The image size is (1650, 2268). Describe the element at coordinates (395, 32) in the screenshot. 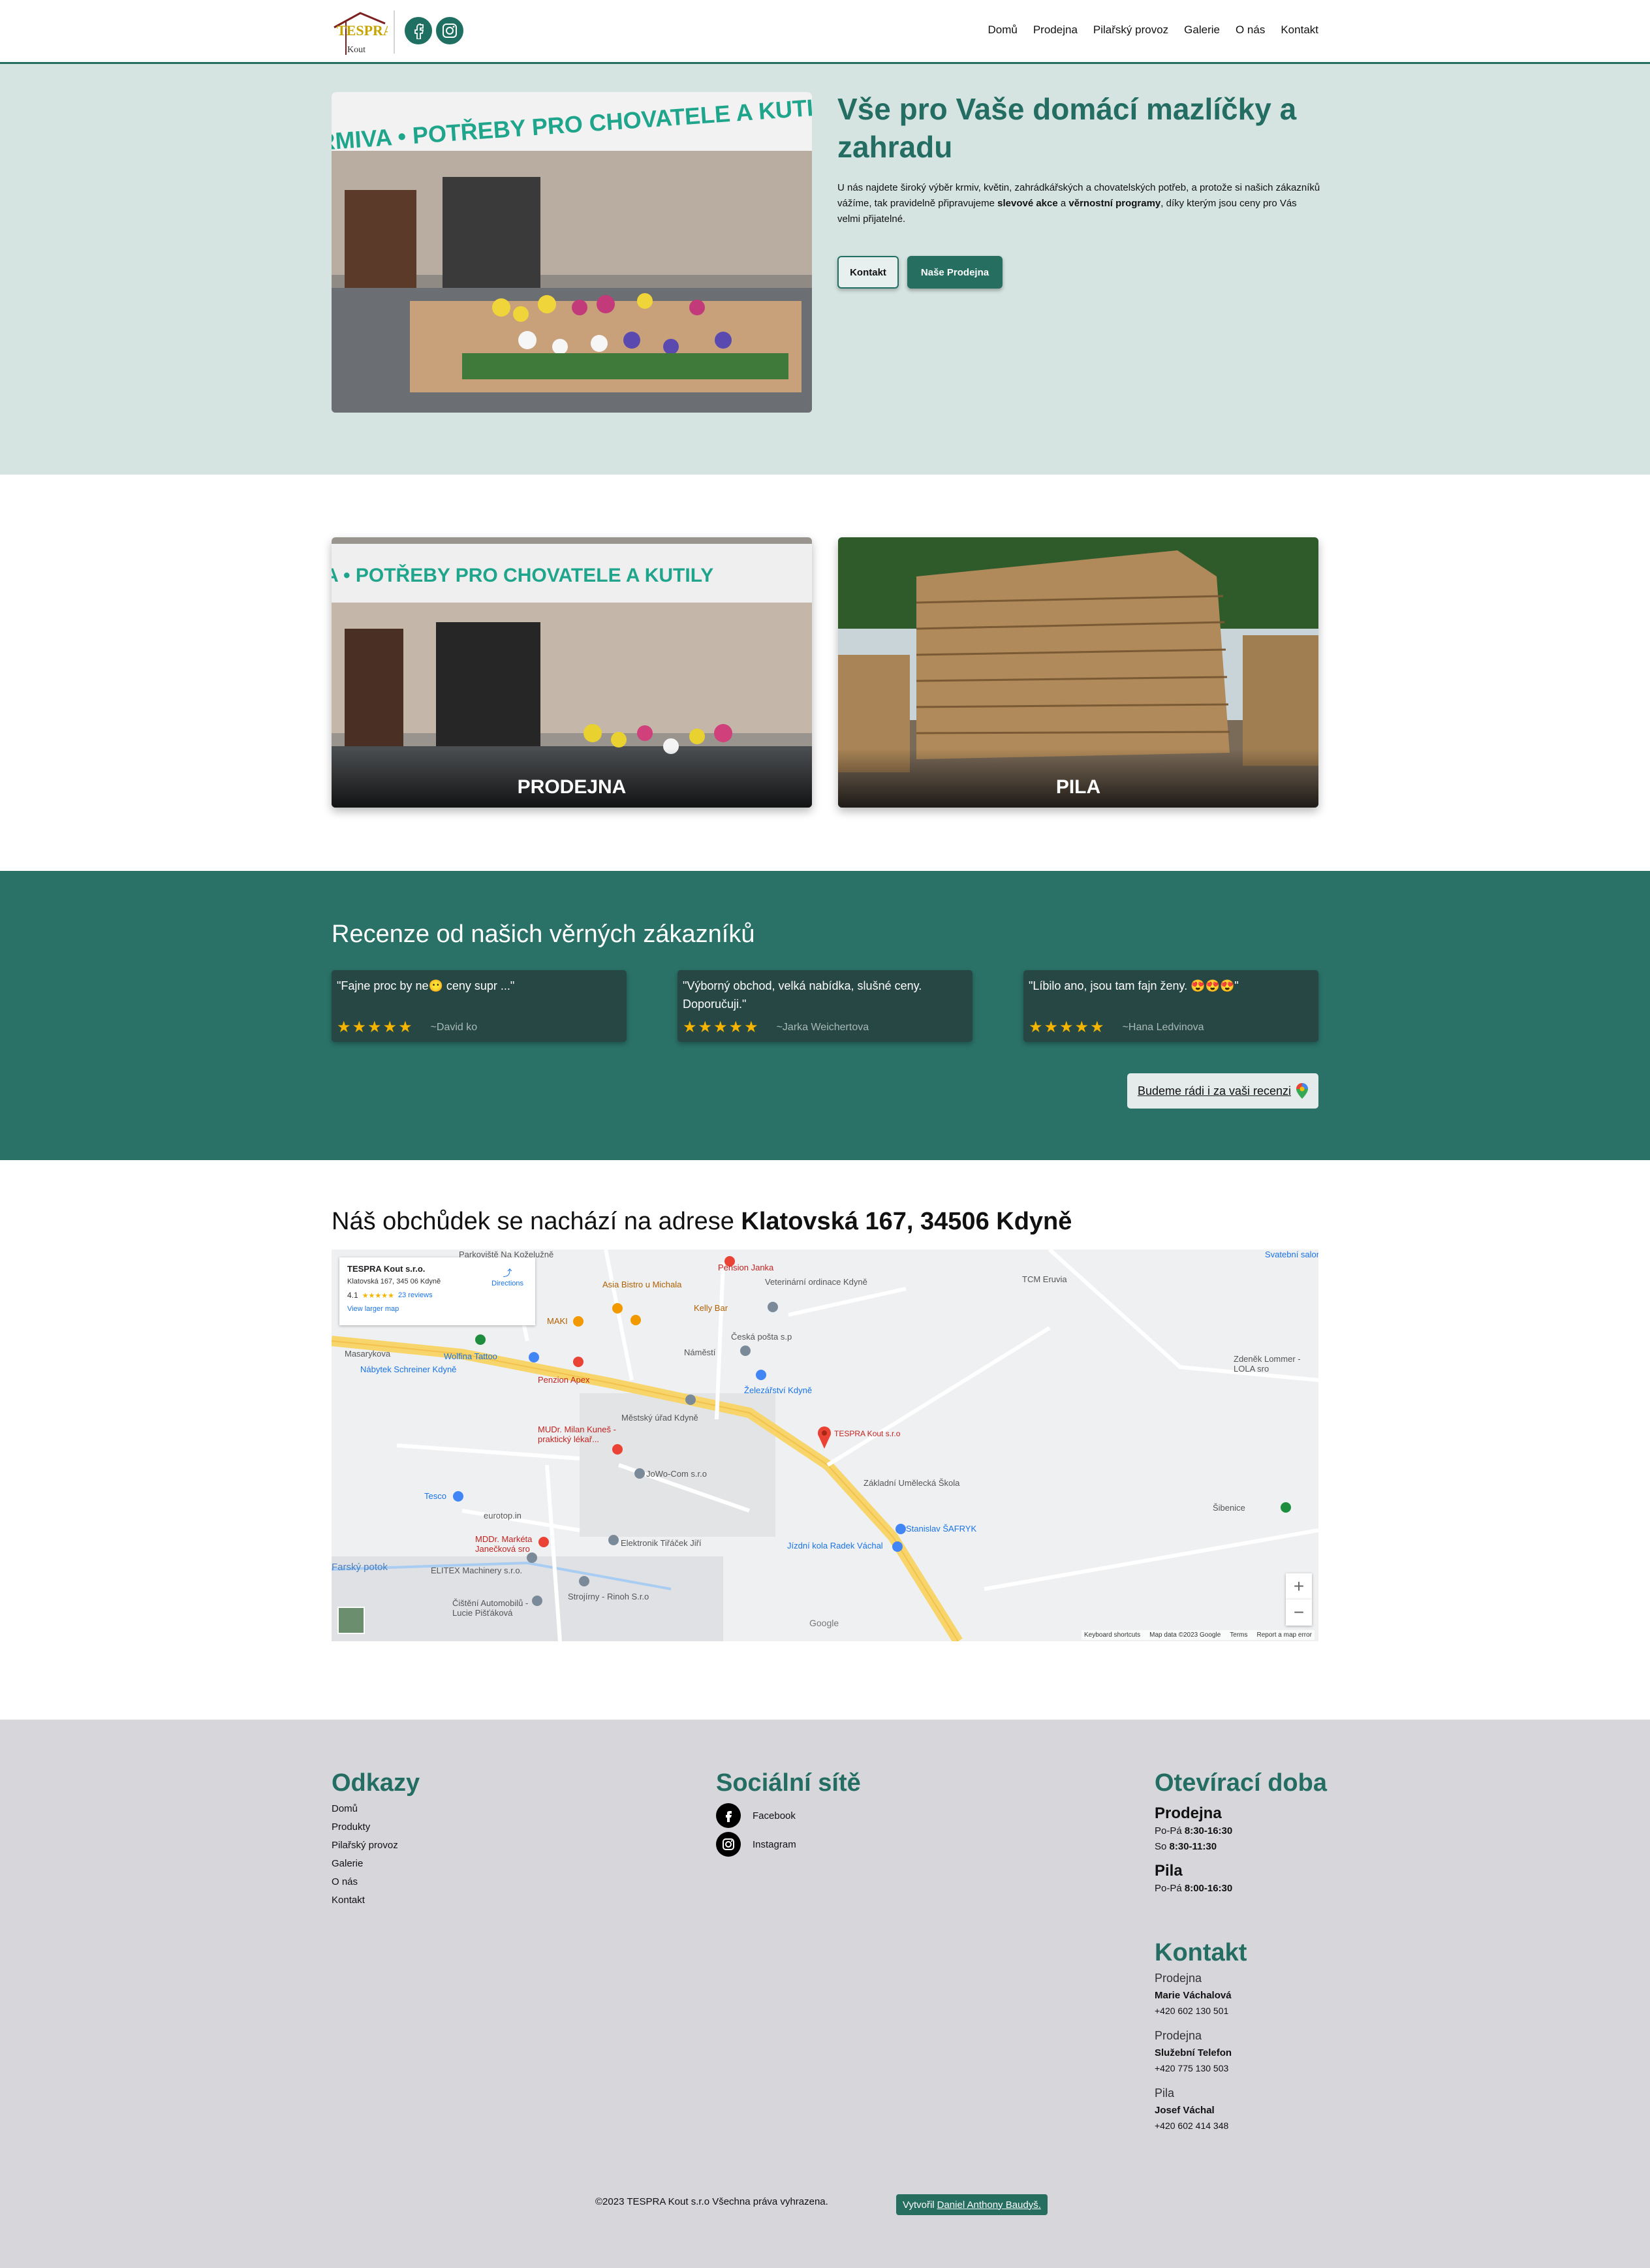

I see `header-divider` at that location.